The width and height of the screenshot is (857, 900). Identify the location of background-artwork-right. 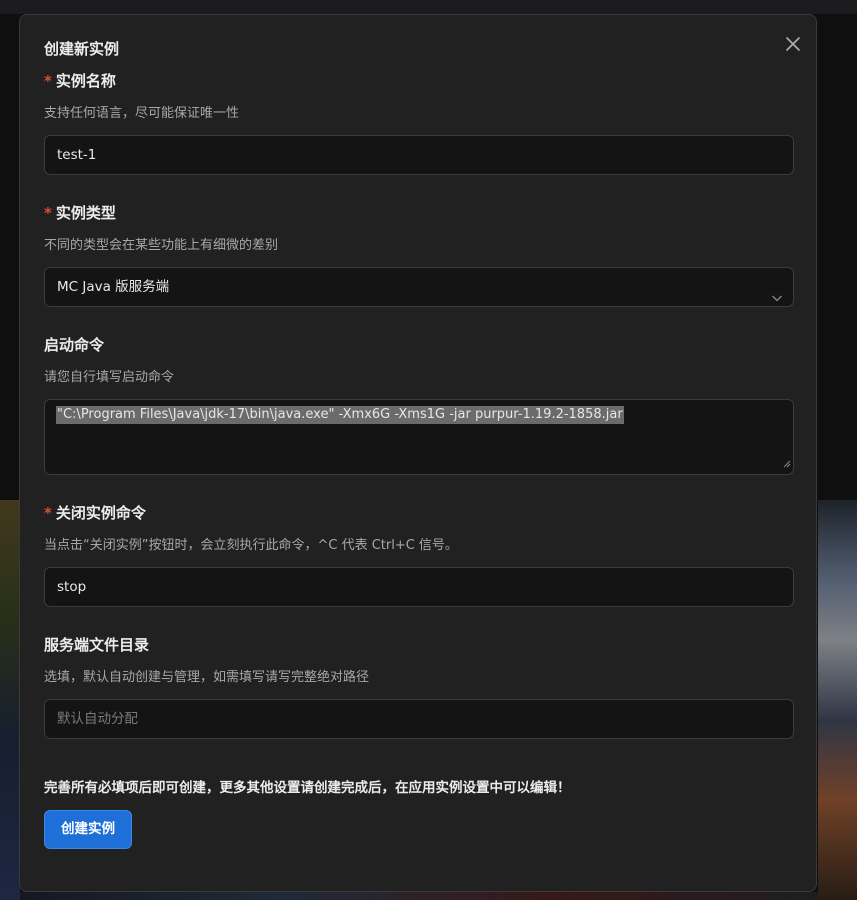
(837, 700).